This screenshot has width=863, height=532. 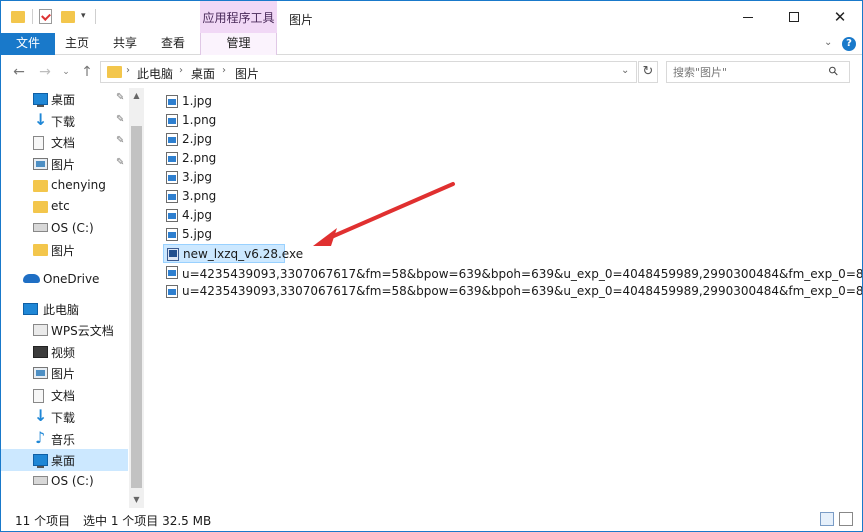 What do you see at coordinates (849, 44) in the screenshot?
I see `help-icon: ?` at bounding box center [849, 44].